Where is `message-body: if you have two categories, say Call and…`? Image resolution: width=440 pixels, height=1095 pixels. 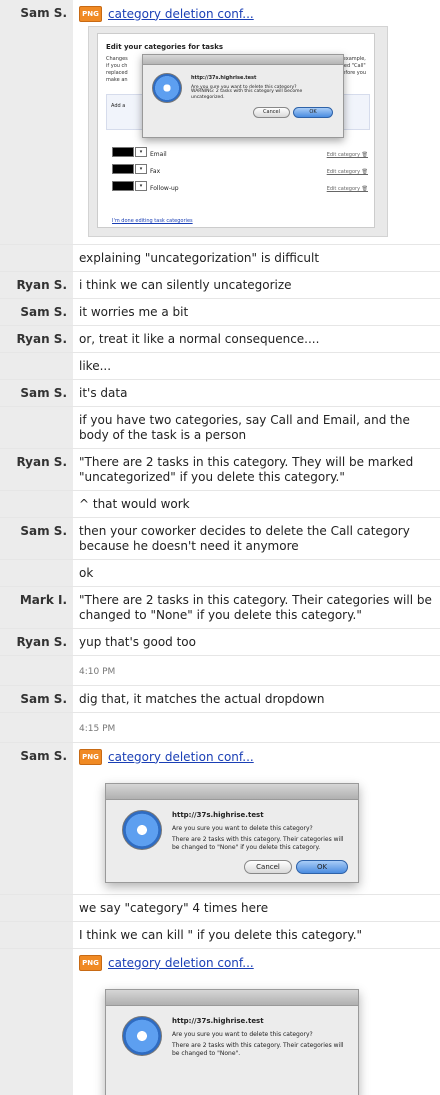 message-body: if you have two categories, say Call and… is located at coordinates (256, 427).